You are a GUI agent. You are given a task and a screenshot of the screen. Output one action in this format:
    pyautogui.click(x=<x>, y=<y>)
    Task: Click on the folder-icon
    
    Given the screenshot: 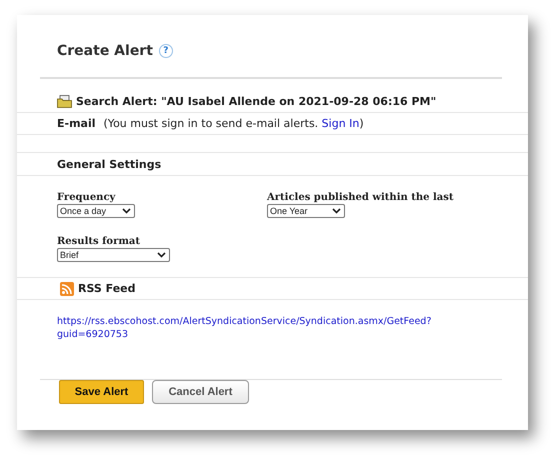 What is the action you would take?
    pyautogui.click(x=64, y=101)
    